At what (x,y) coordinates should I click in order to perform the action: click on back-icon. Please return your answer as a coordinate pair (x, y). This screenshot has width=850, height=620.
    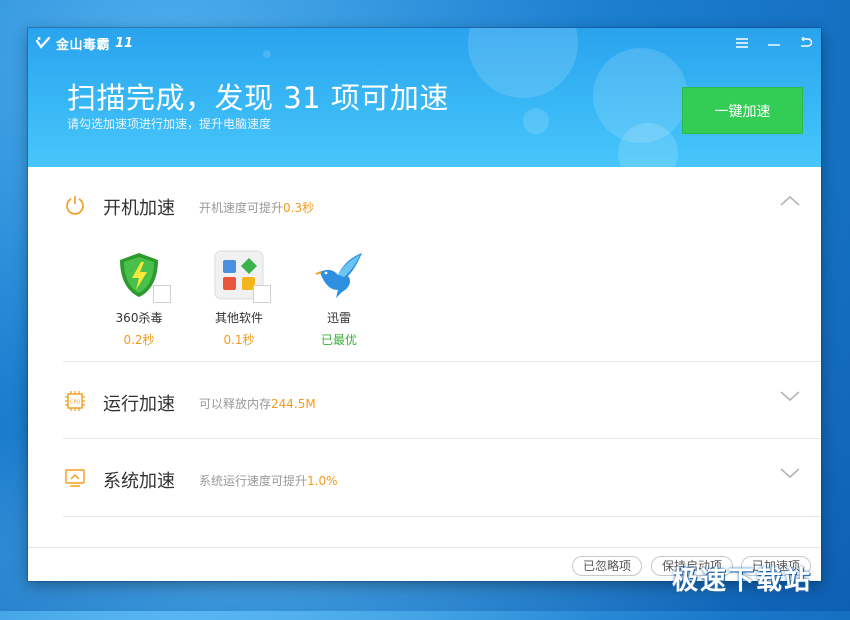
    Looking at the image, I should click on (806, 42).